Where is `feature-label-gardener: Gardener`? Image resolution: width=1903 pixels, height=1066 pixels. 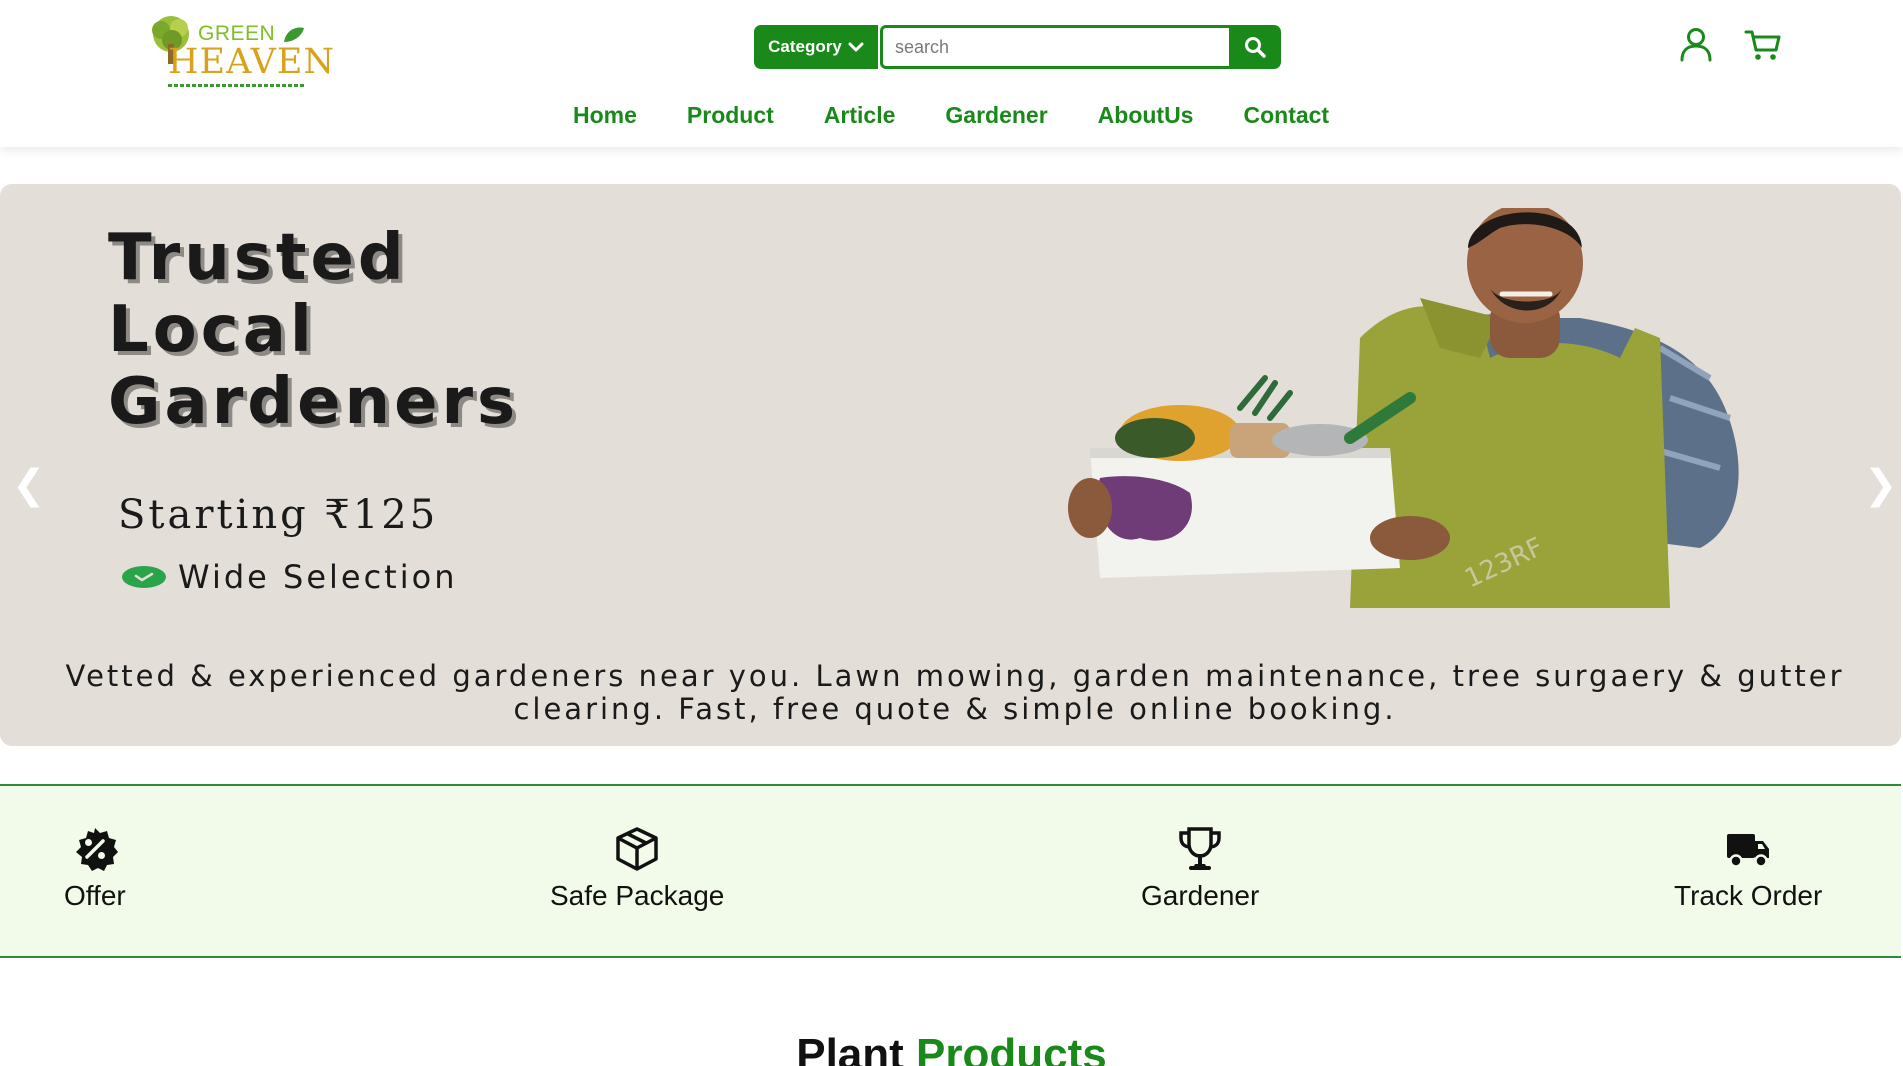
feature-label-gardener: Gardener is located at coordinates (1200, 895).